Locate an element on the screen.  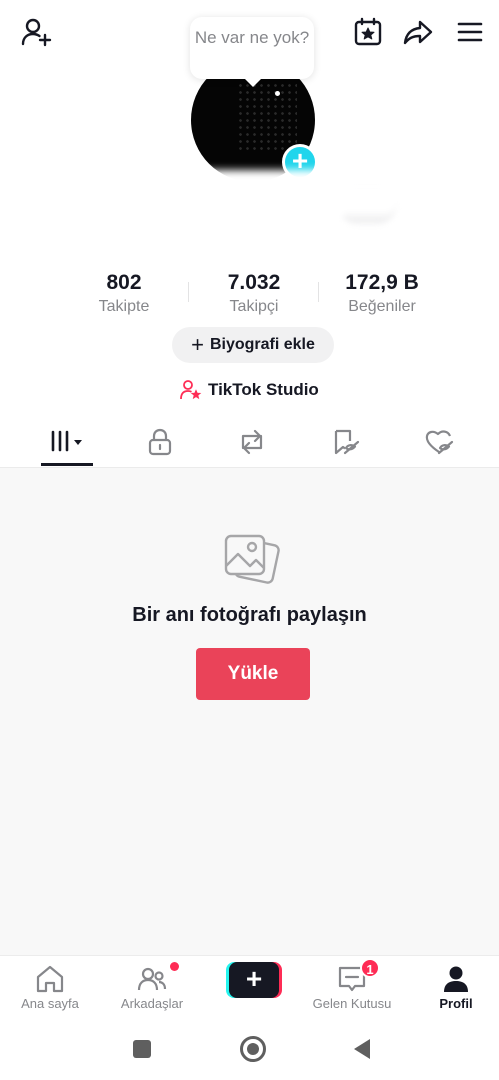
nav-inbox: 1 Gelen Kutusu is located at coordinates (352, 988).